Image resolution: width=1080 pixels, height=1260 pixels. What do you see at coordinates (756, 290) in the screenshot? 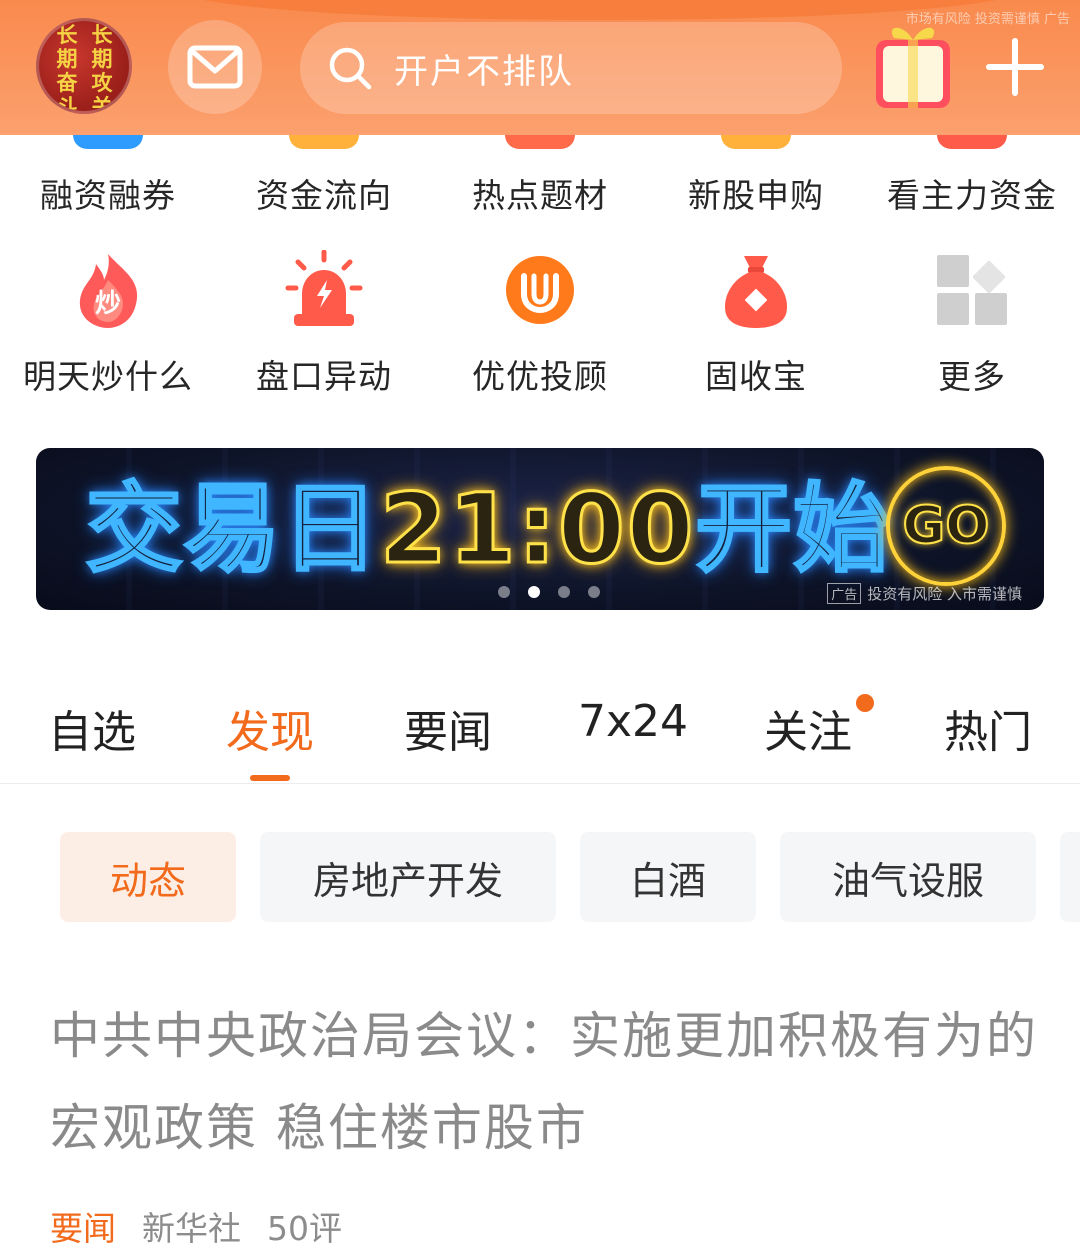
I see `money-bag-icon` at bounding box center [756, 290].